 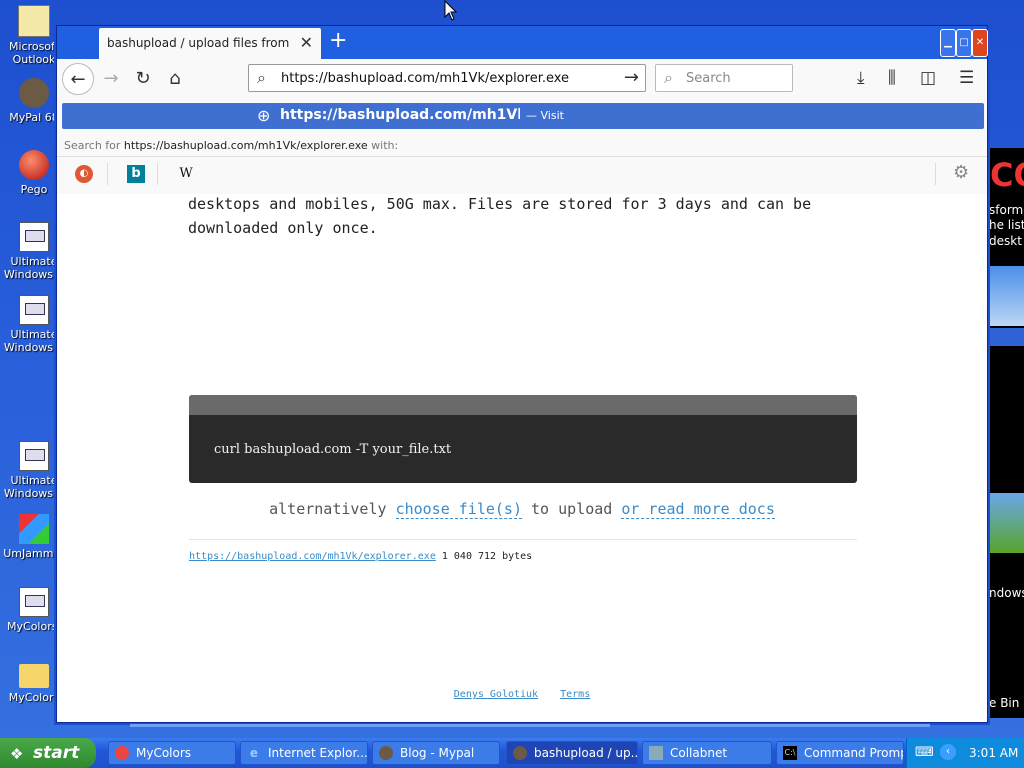 What do you see at coordinates (522, 174) in the screenshot?
I see `search-engine-row: ◐ b W ⚙` at bounding box center [522, 174].